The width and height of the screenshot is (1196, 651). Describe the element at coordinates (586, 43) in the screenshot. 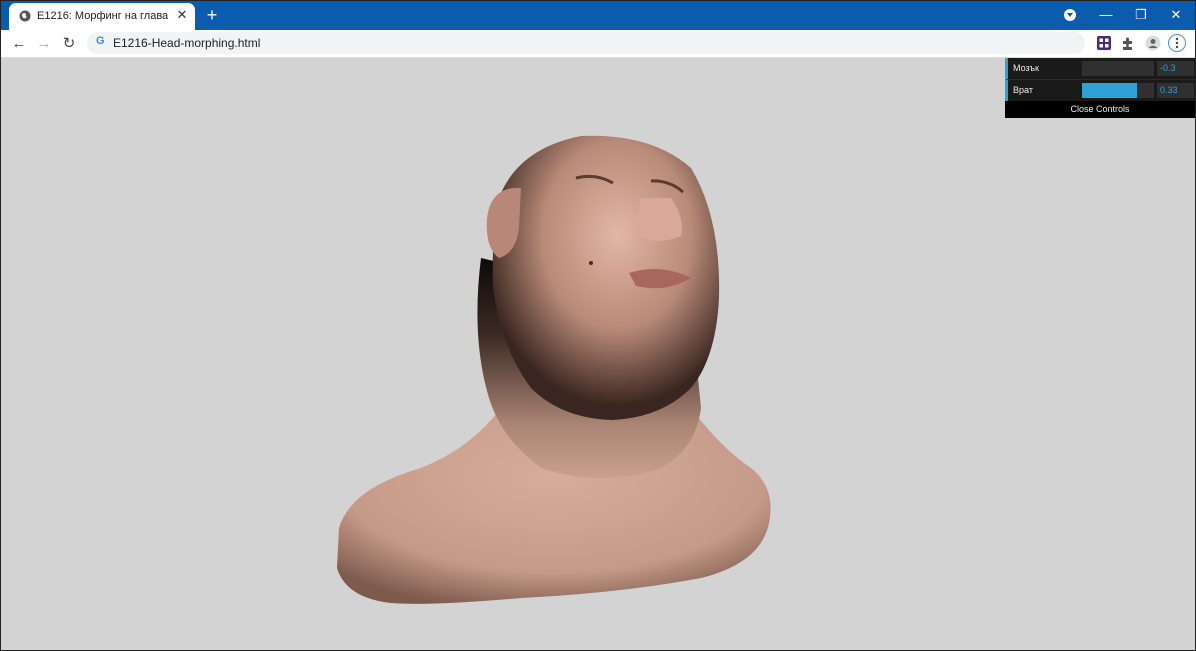

I see `address-bar: G E1216-Head-morphing.html` at that location.